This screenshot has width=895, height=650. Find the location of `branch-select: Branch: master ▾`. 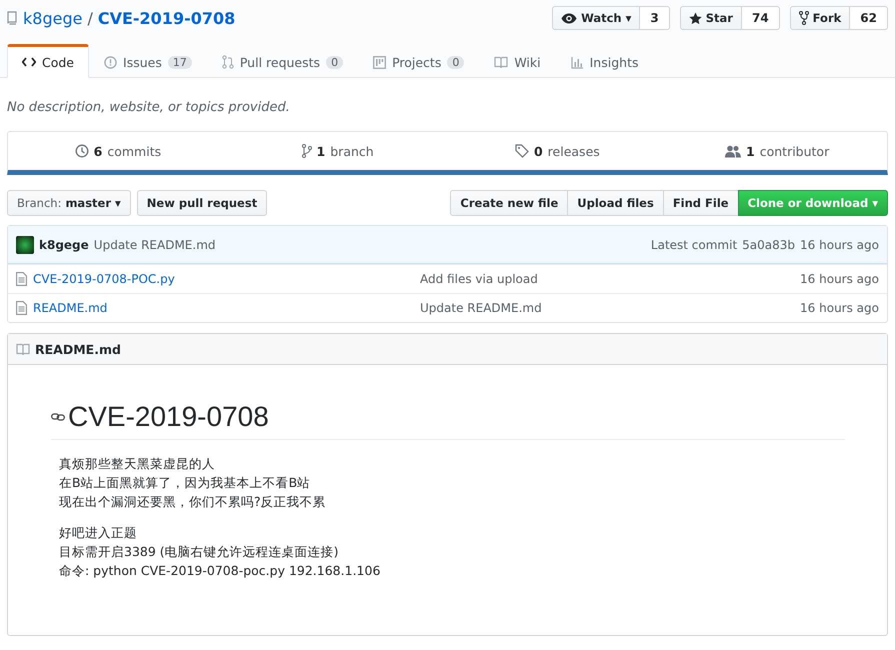

branch-select: Branch: master ▾ is located at coordinates (69, 203).